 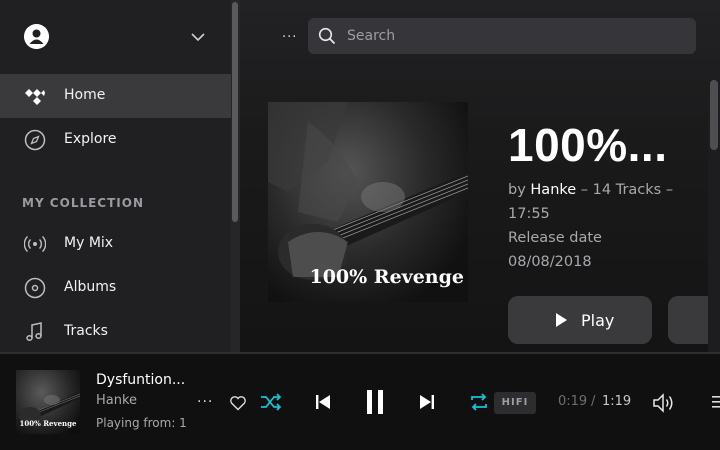 What do you see at coordinates (86, 331) in the screenshot?
I see `sidebar-item-label: Tracks` at bounding box center [86, 331].